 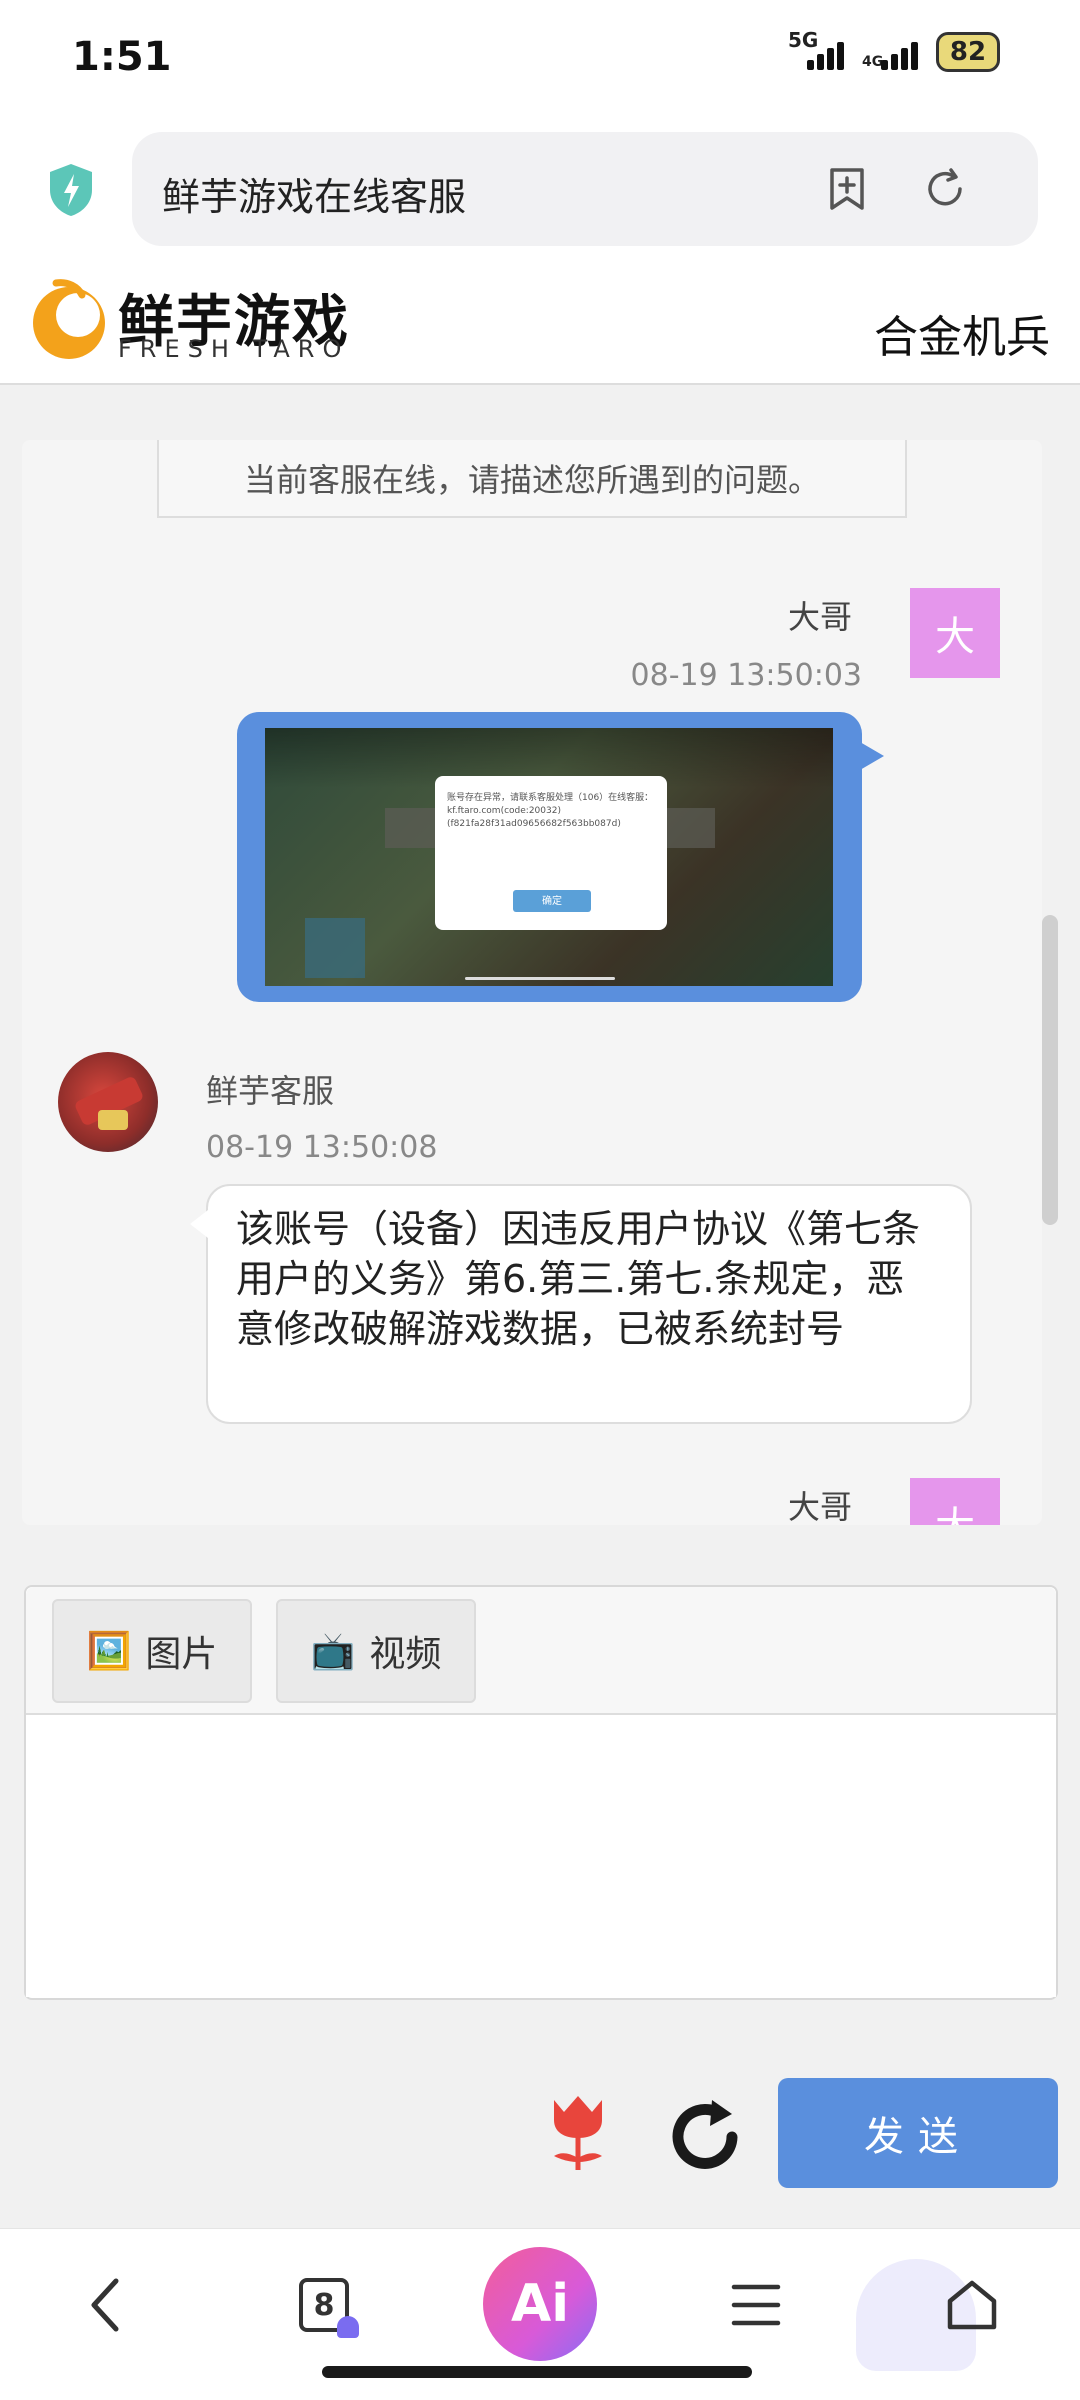 I want to click on tabs-icon: 8, so click(x=329, y=2308).